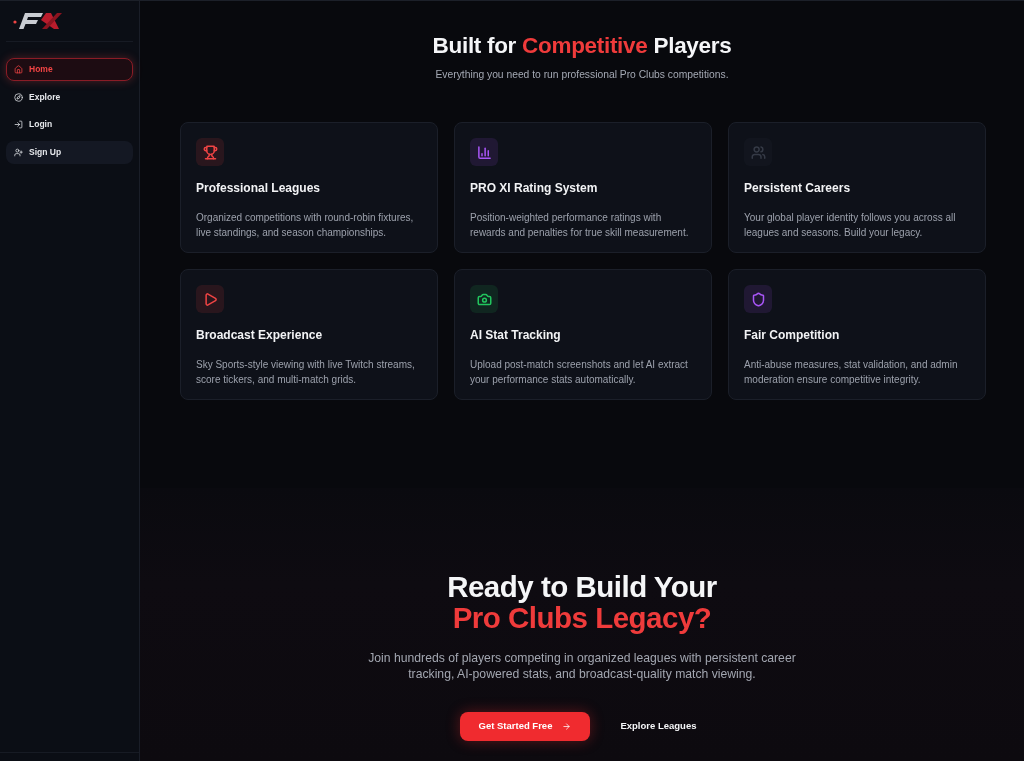 Image resolution: width=1024 pixels, height=761 pixels. What do you see at coordinates (582, 666) in the screenshot?
I see `cta-description: Join hundreds of players competing in organized leagues with persistent career tracking, AI-powered stats, and broadcast-quality match viewing.` at bounding box center [582, 666].